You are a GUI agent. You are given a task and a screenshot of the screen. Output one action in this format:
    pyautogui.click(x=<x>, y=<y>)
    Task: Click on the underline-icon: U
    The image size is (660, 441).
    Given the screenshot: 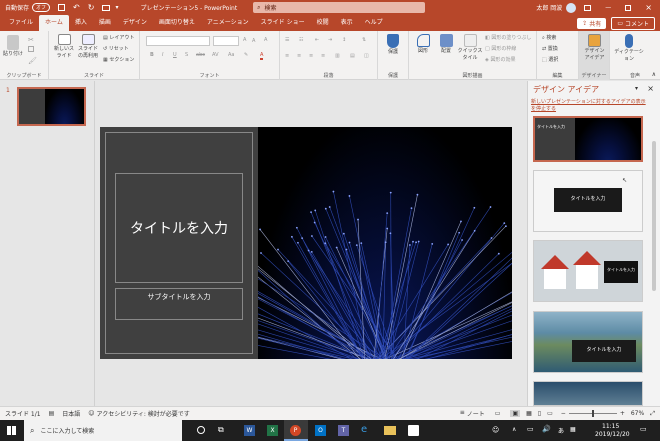 What is the action you would take?
    pyautogui.click(x=175, y=55)
    